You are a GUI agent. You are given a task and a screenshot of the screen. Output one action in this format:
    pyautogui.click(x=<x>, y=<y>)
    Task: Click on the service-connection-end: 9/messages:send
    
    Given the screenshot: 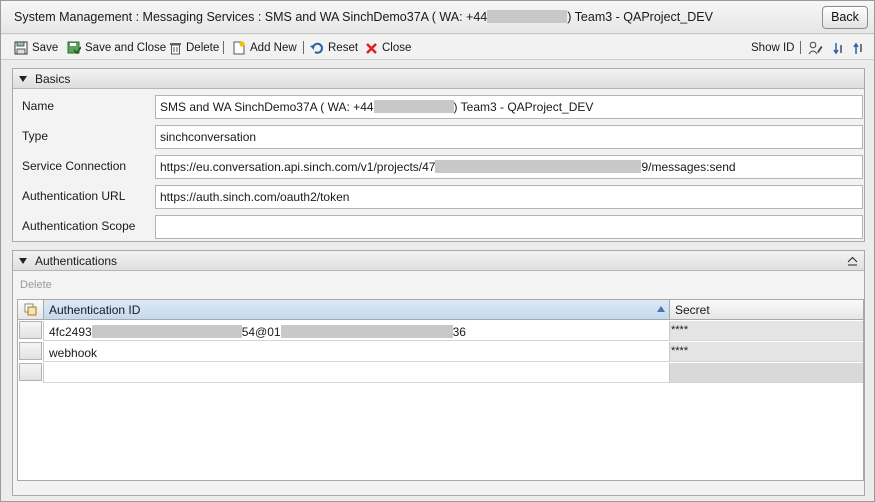 What is the action you would take?
    pyautogui.click(x=688, y=167)
    